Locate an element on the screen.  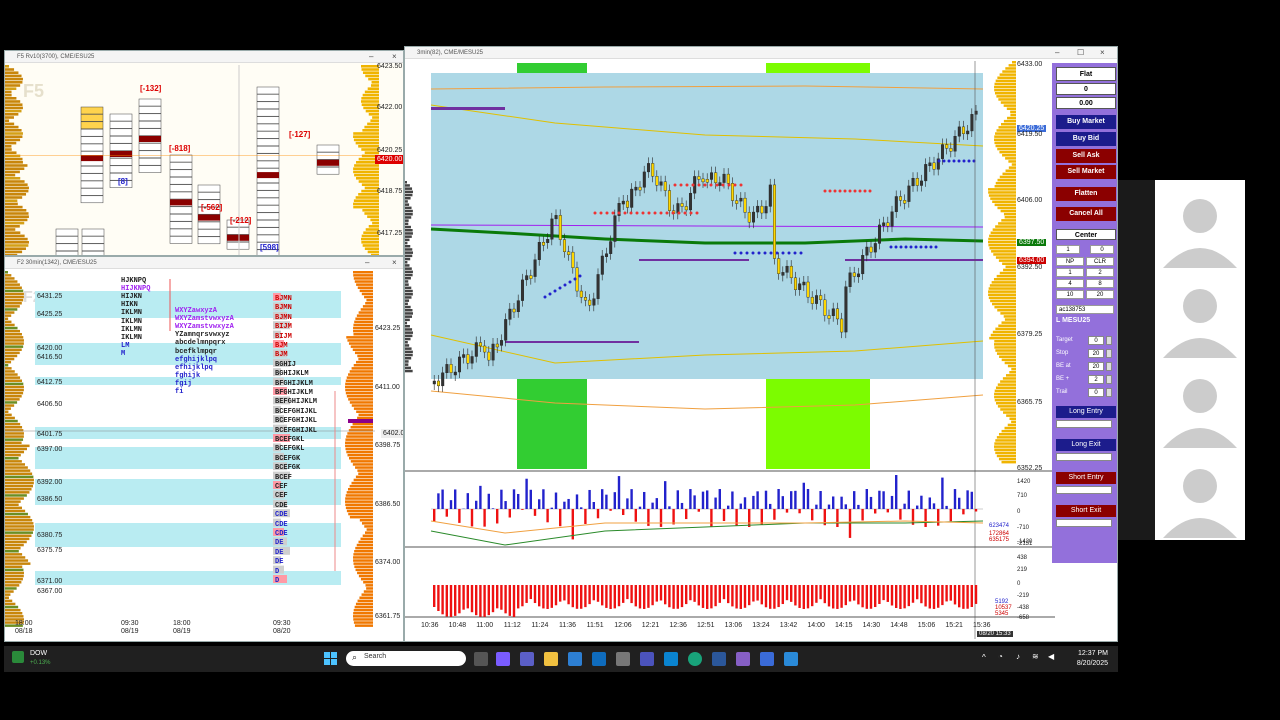
microphone-icon: ♪ is located at coordinates (1018, 656).